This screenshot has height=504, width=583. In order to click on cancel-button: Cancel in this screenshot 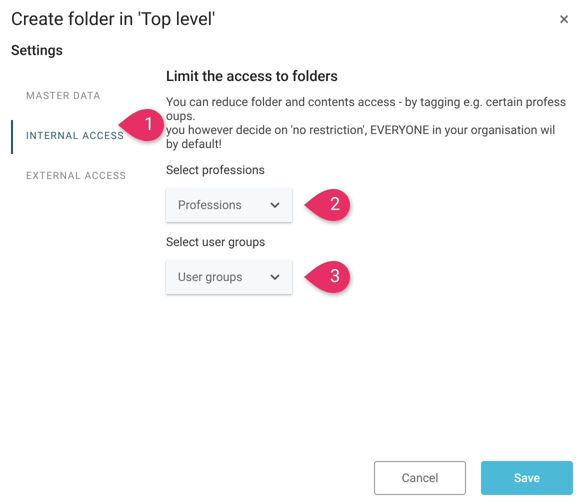, I will do `click(420, 478)`.